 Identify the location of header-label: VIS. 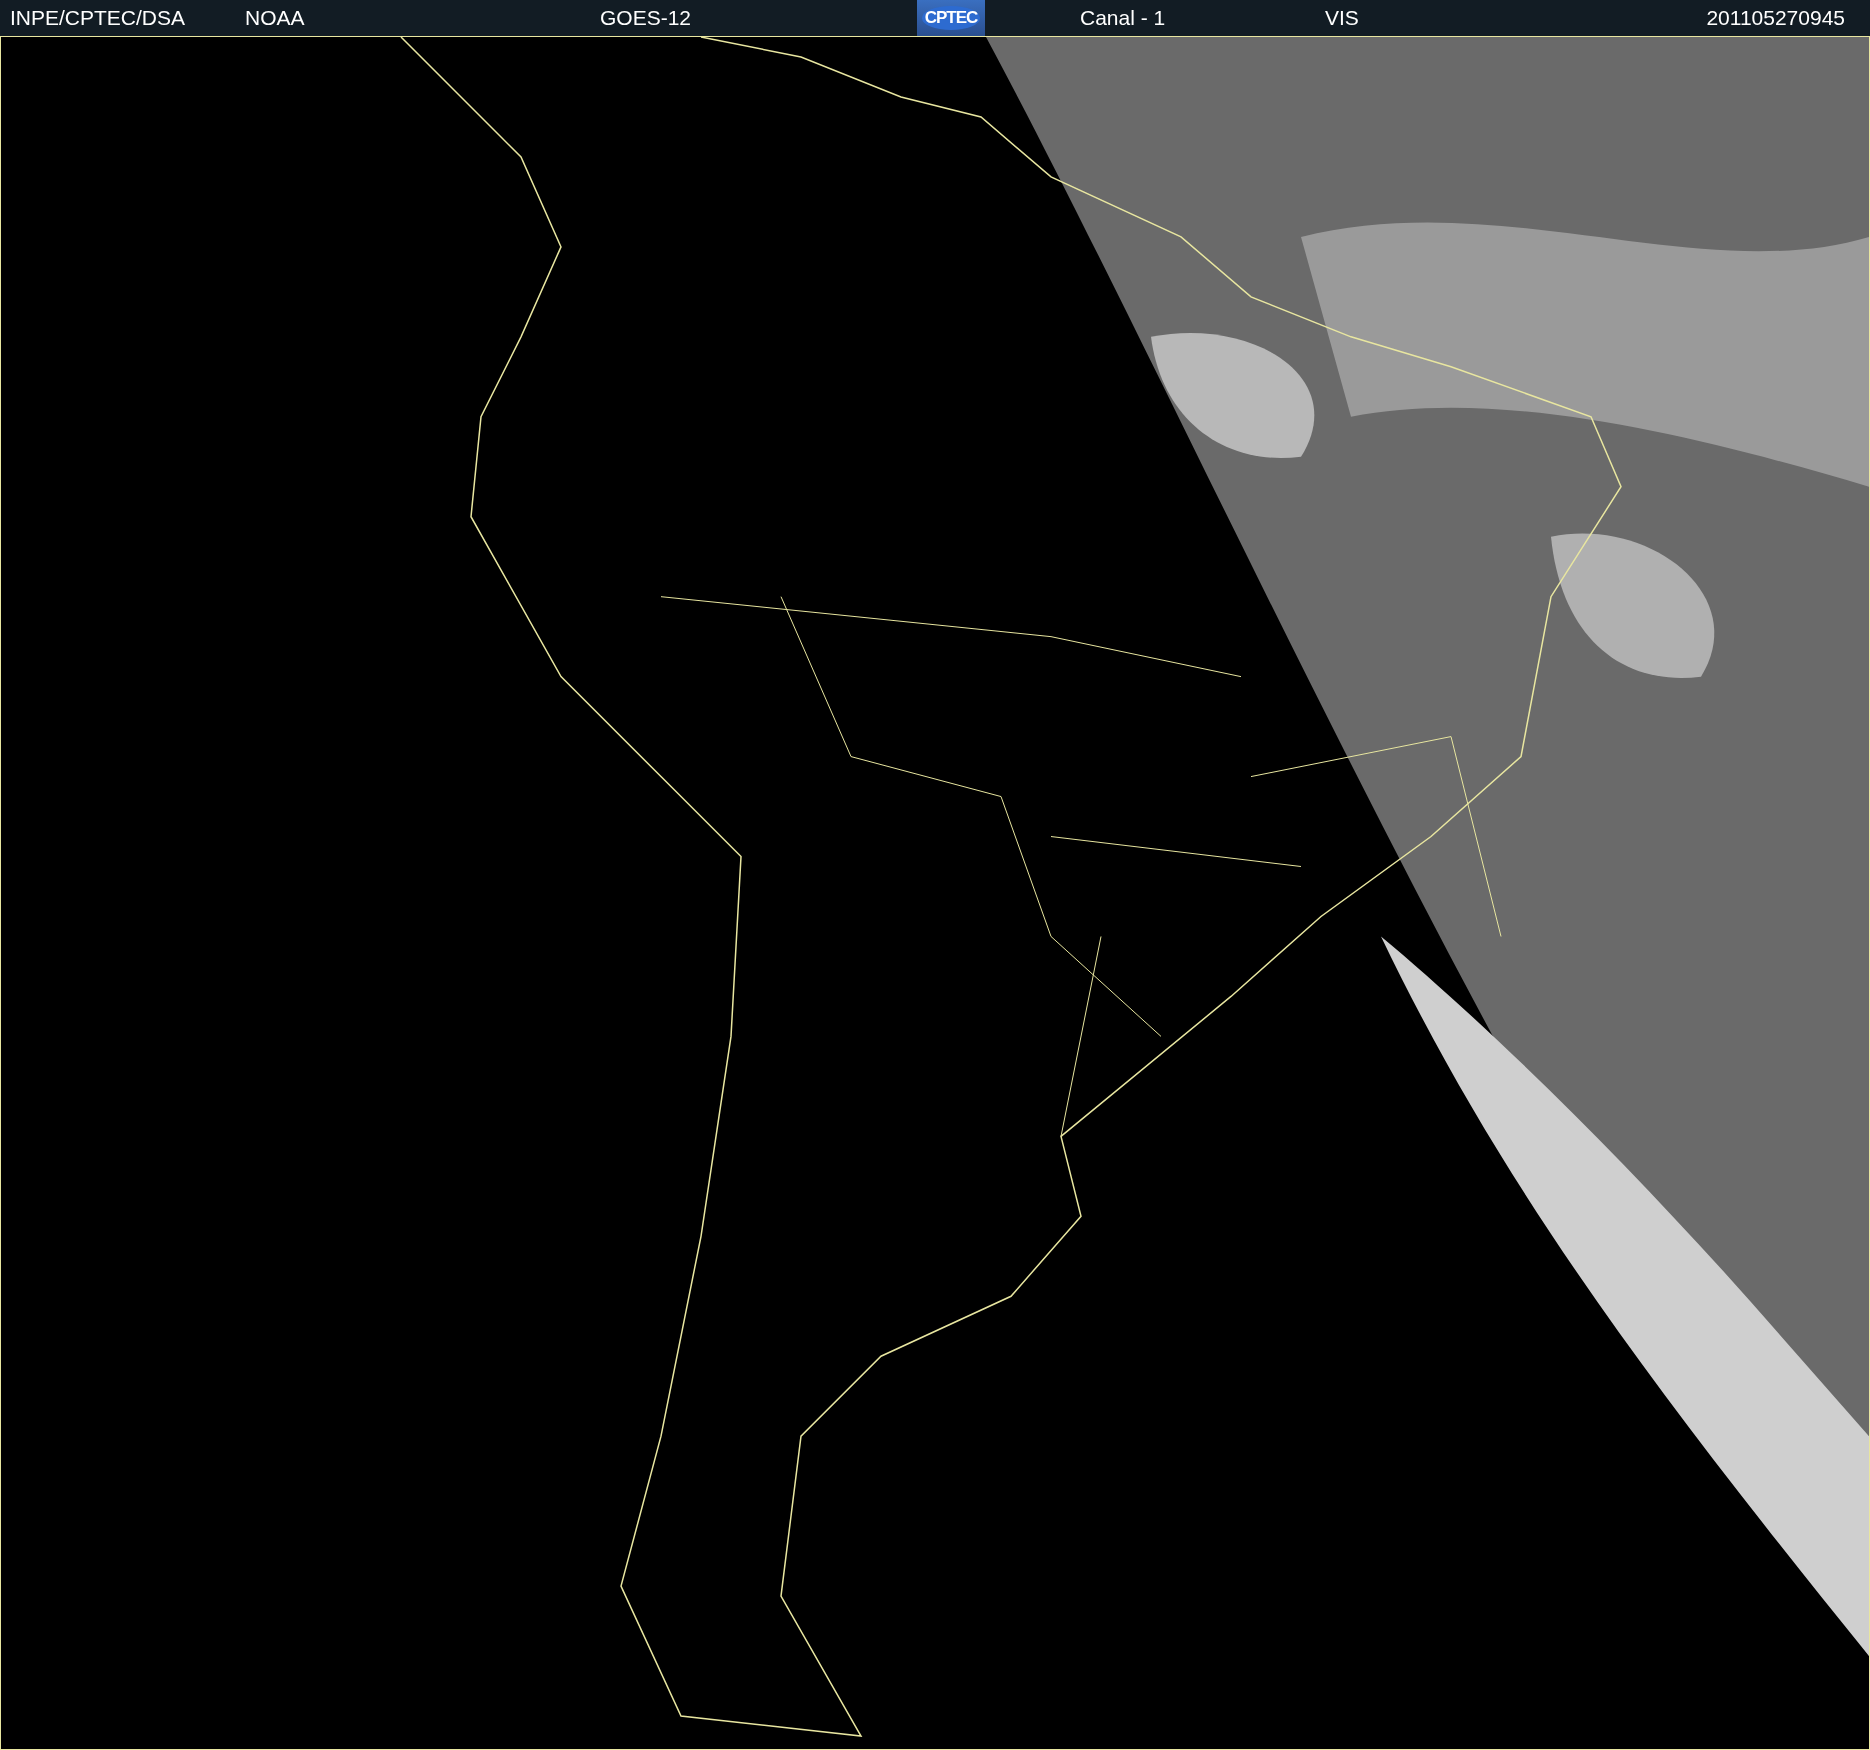
(1342, 18).